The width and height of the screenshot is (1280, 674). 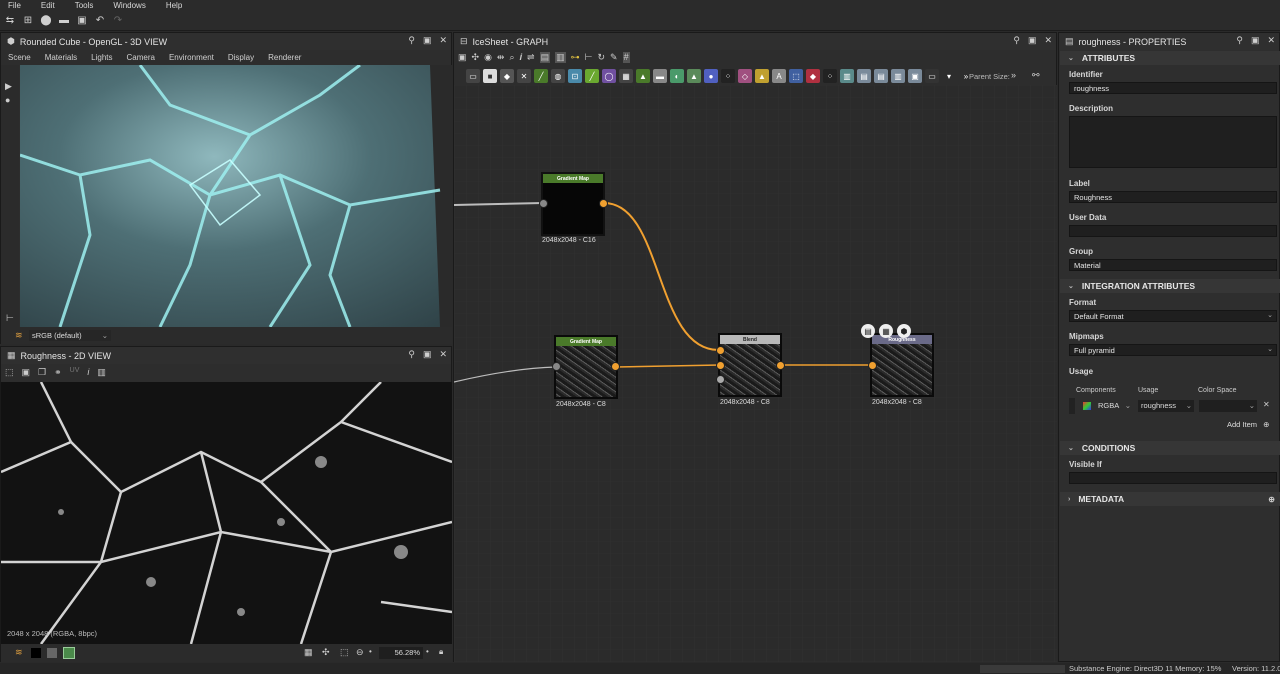 What do you see at coordinates (61, 57) in the screenshot?
I see `view3d-menu-materials: Materials` at bounding box center [61, 57].